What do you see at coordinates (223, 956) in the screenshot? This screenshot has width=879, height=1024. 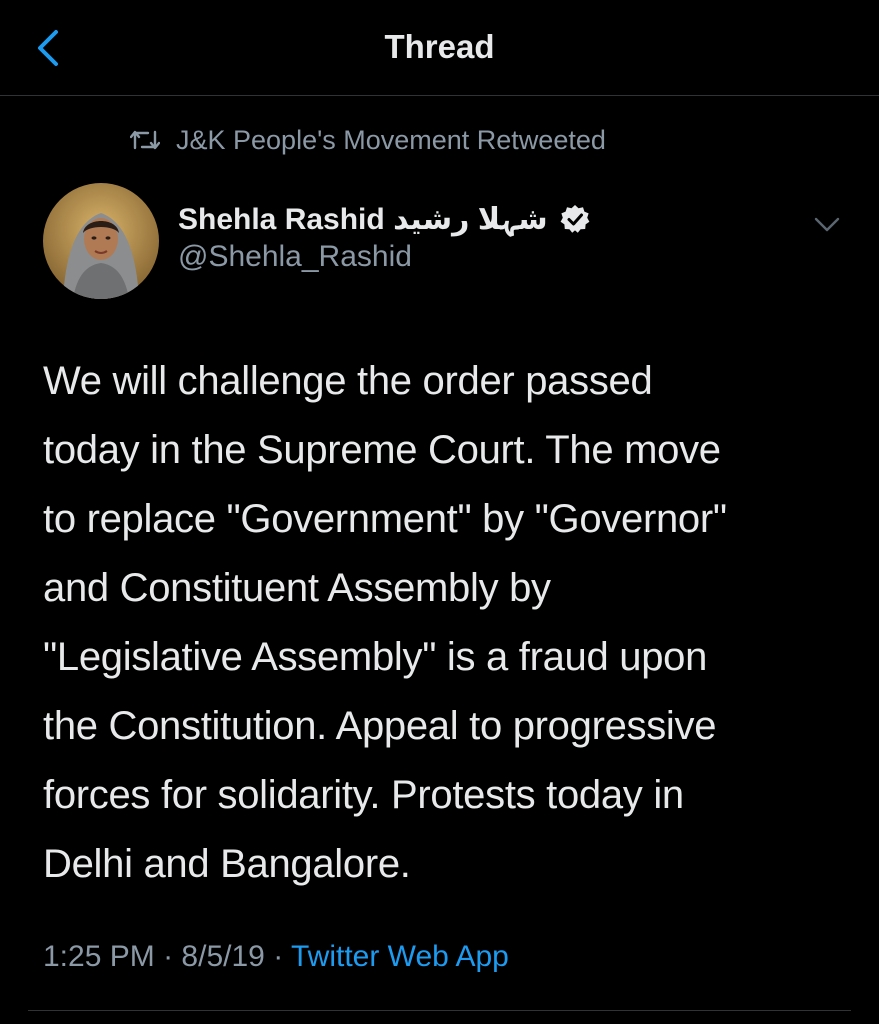 I see `tweet-date: 8/5/19` at bounding box center [223, 956].